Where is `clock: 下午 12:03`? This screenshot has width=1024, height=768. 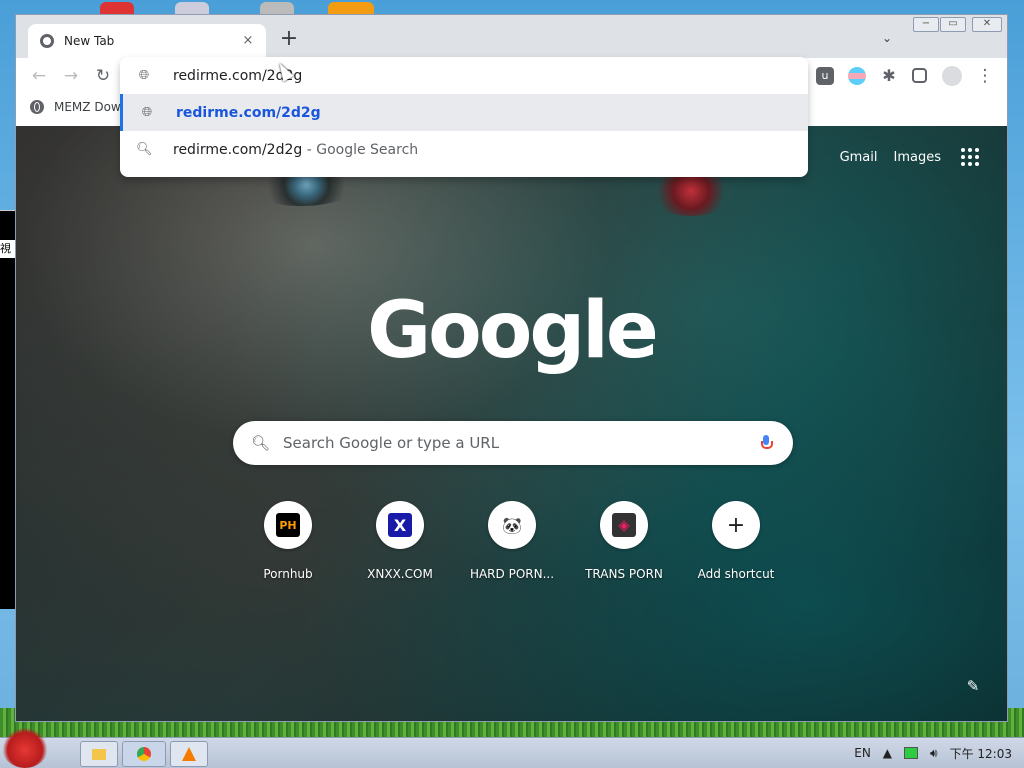 clock: 下午 12:03 is located at coordinates (981, 753).